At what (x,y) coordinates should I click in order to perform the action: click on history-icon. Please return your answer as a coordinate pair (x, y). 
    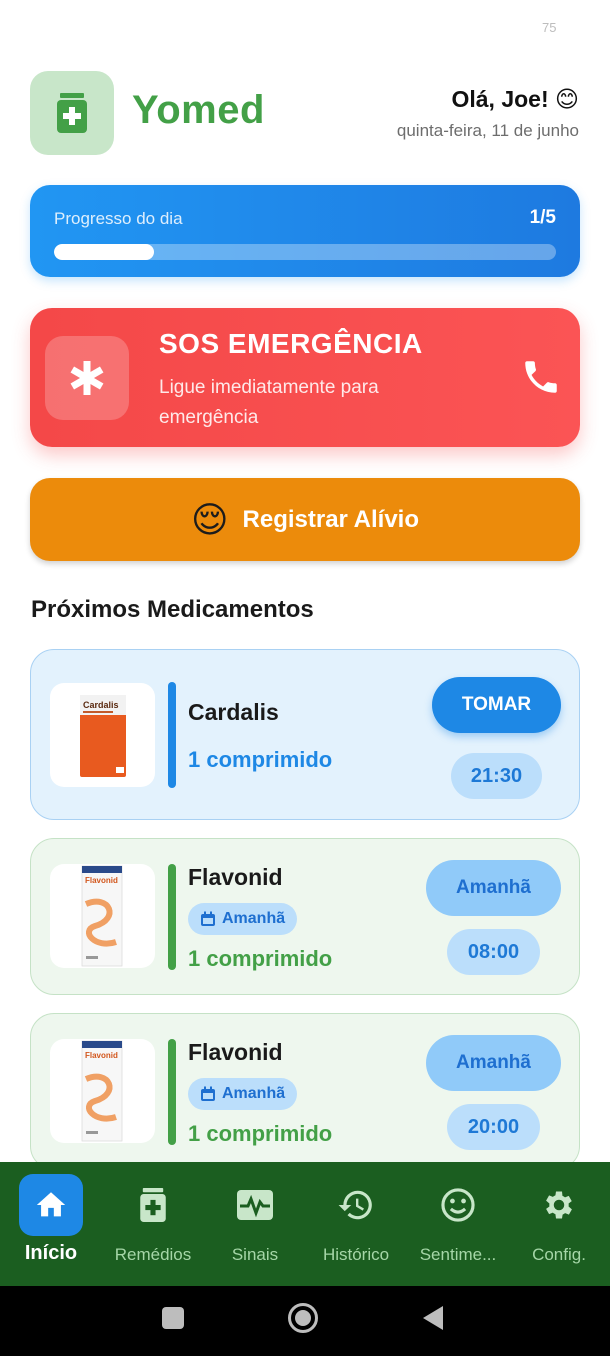
    Looking at the image, I should click on (355, 1205).